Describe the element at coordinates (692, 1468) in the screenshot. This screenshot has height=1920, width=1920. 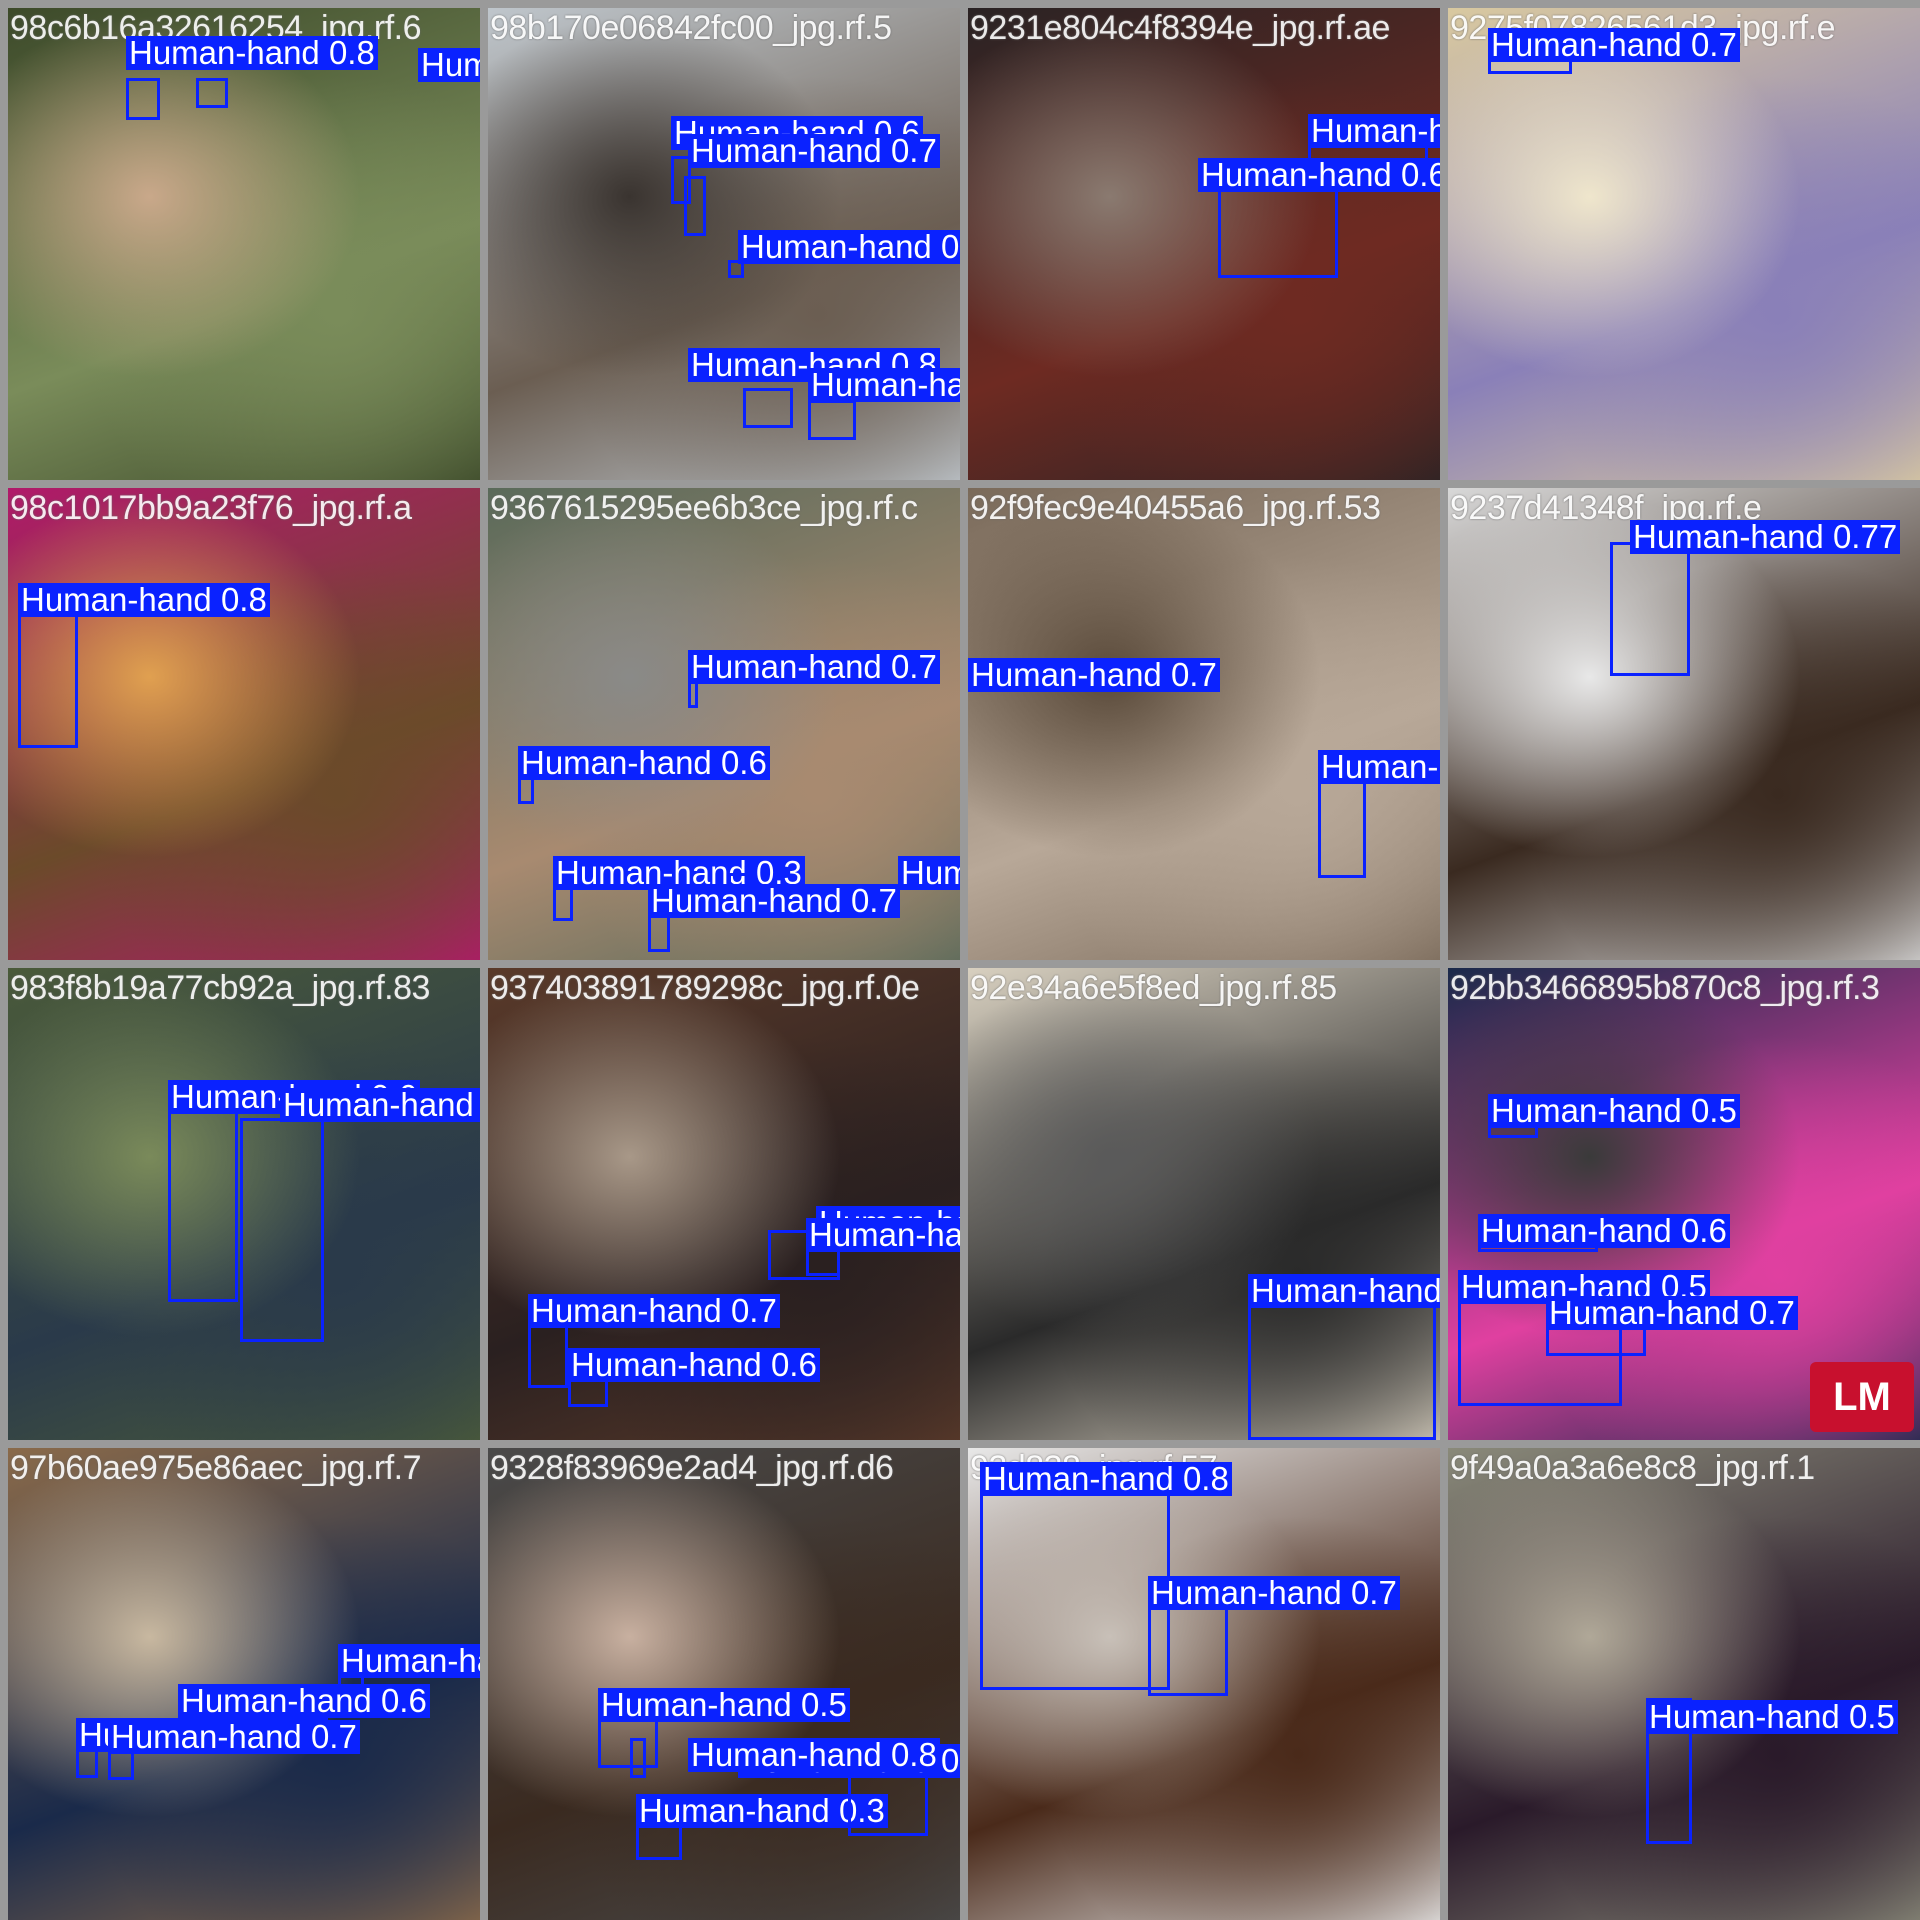
I see `tile-filename: 9328f83969e2ad4_jpg.rf.d6` at that location.